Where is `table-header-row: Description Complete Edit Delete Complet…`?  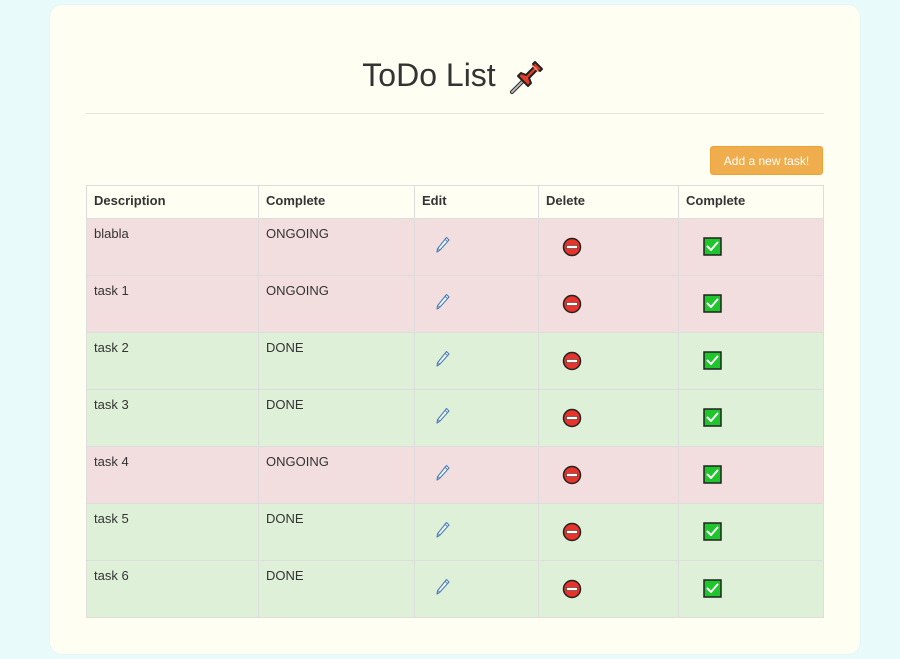 table-header-row: Description Complete Edit Delete Complet… is located at coordinates (455, 202).